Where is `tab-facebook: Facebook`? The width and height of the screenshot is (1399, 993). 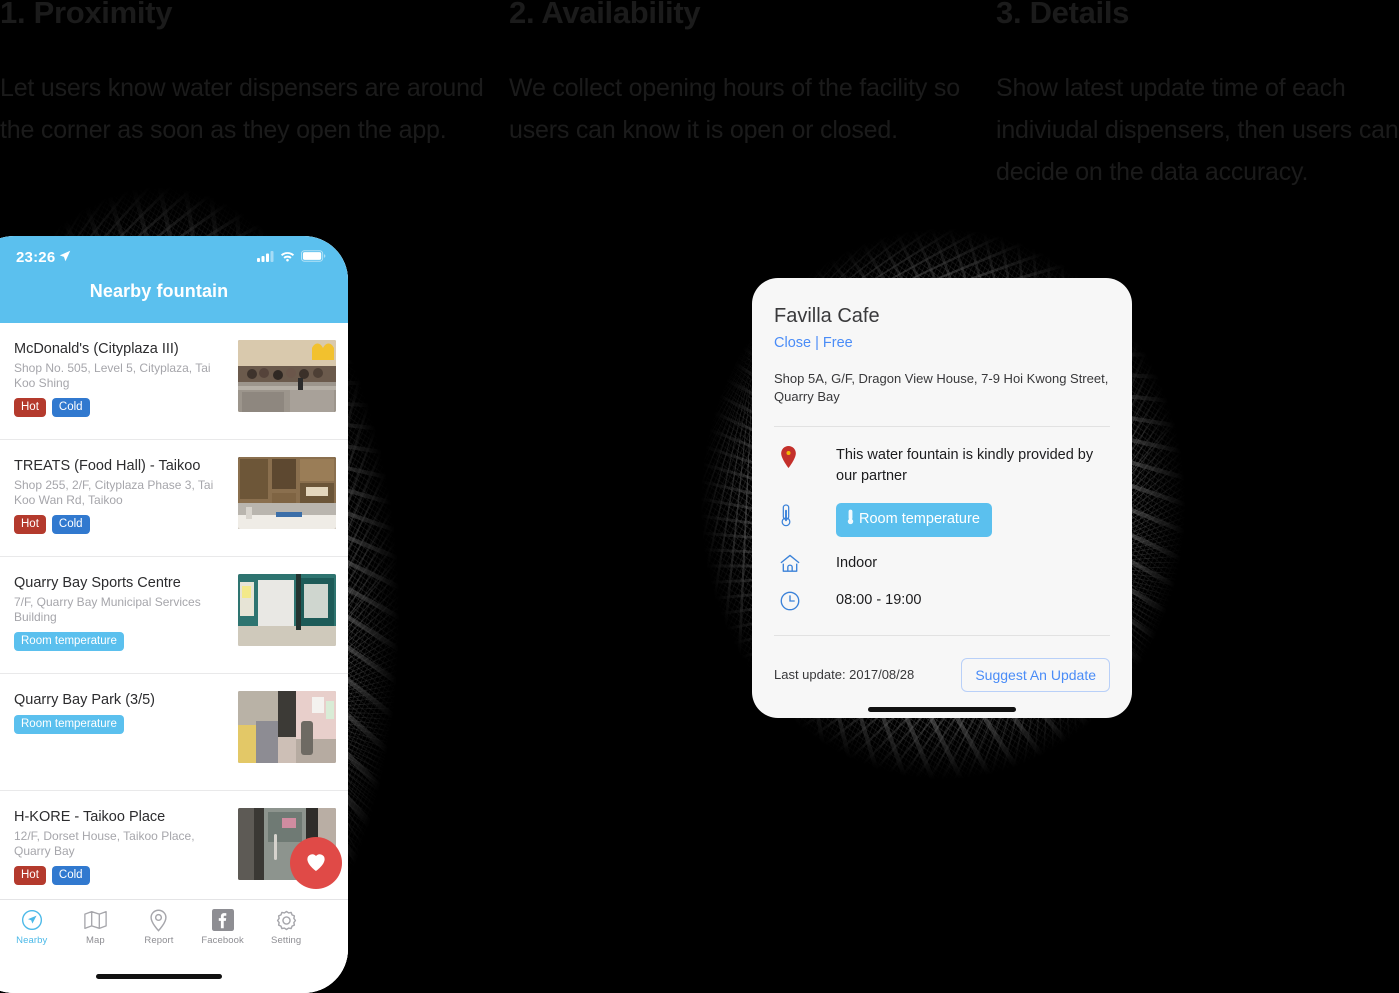
tab-facebook: Facebook is located at coordinates (223, 927).